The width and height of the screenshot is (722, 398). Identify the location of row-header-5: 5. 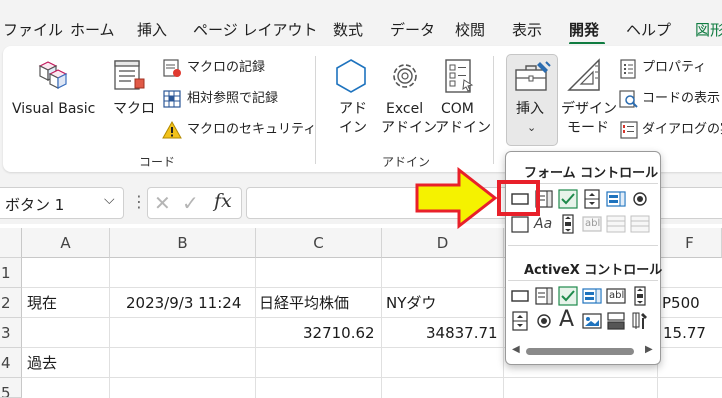
(11, 388).